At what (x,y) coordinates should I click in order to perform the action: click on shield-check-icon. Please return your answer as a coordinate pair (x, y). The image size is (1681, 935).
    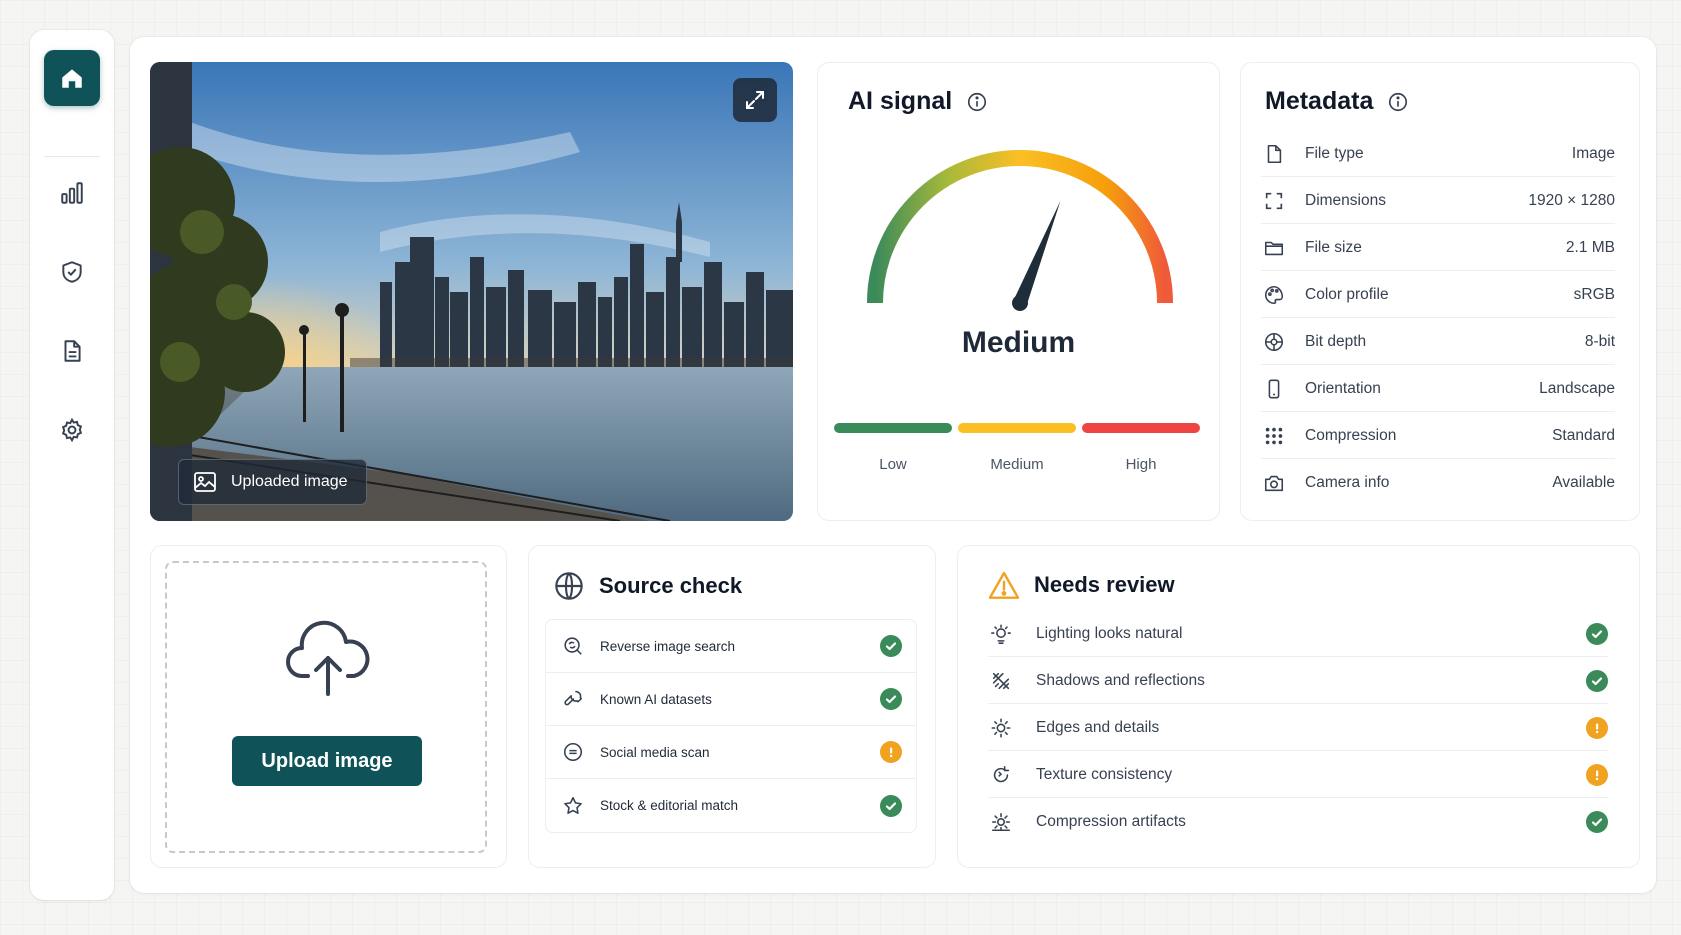
    Looking at the image, I should click on (72, 272).